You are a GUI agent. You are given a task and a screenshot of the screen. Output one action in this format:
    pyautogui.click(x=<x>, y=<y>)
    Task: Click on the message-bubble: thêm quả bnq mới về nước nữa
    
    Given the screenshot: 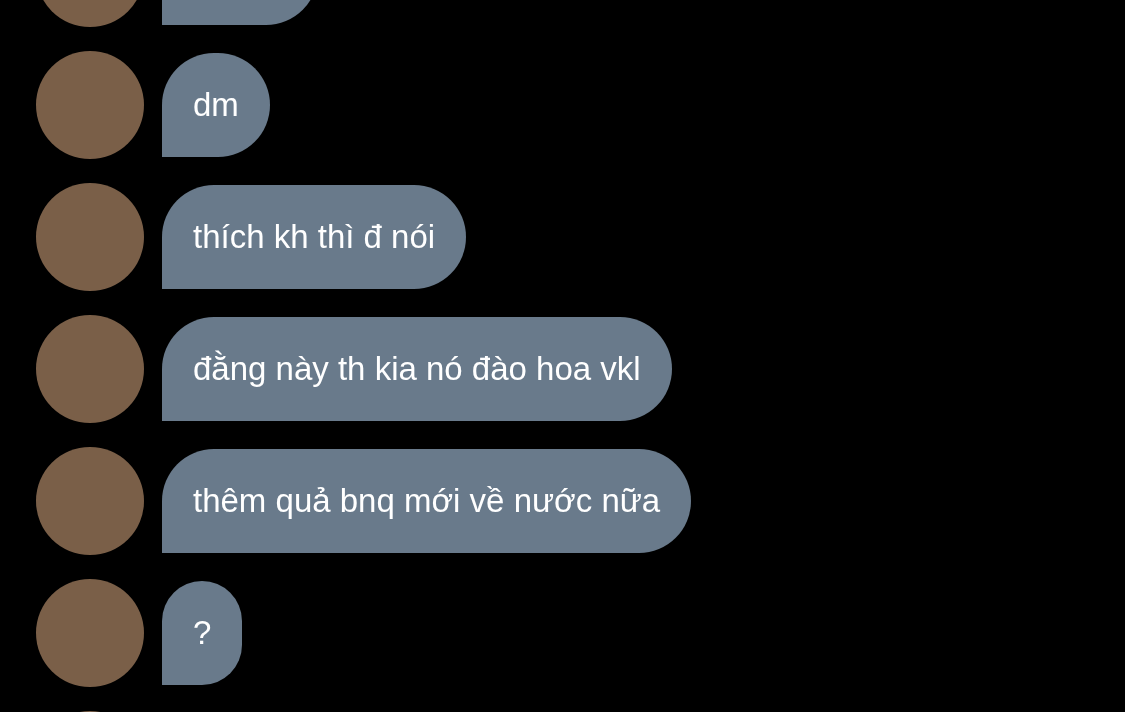 What is the action you would take?
    pyautogui.click(x=427, y=501)
    